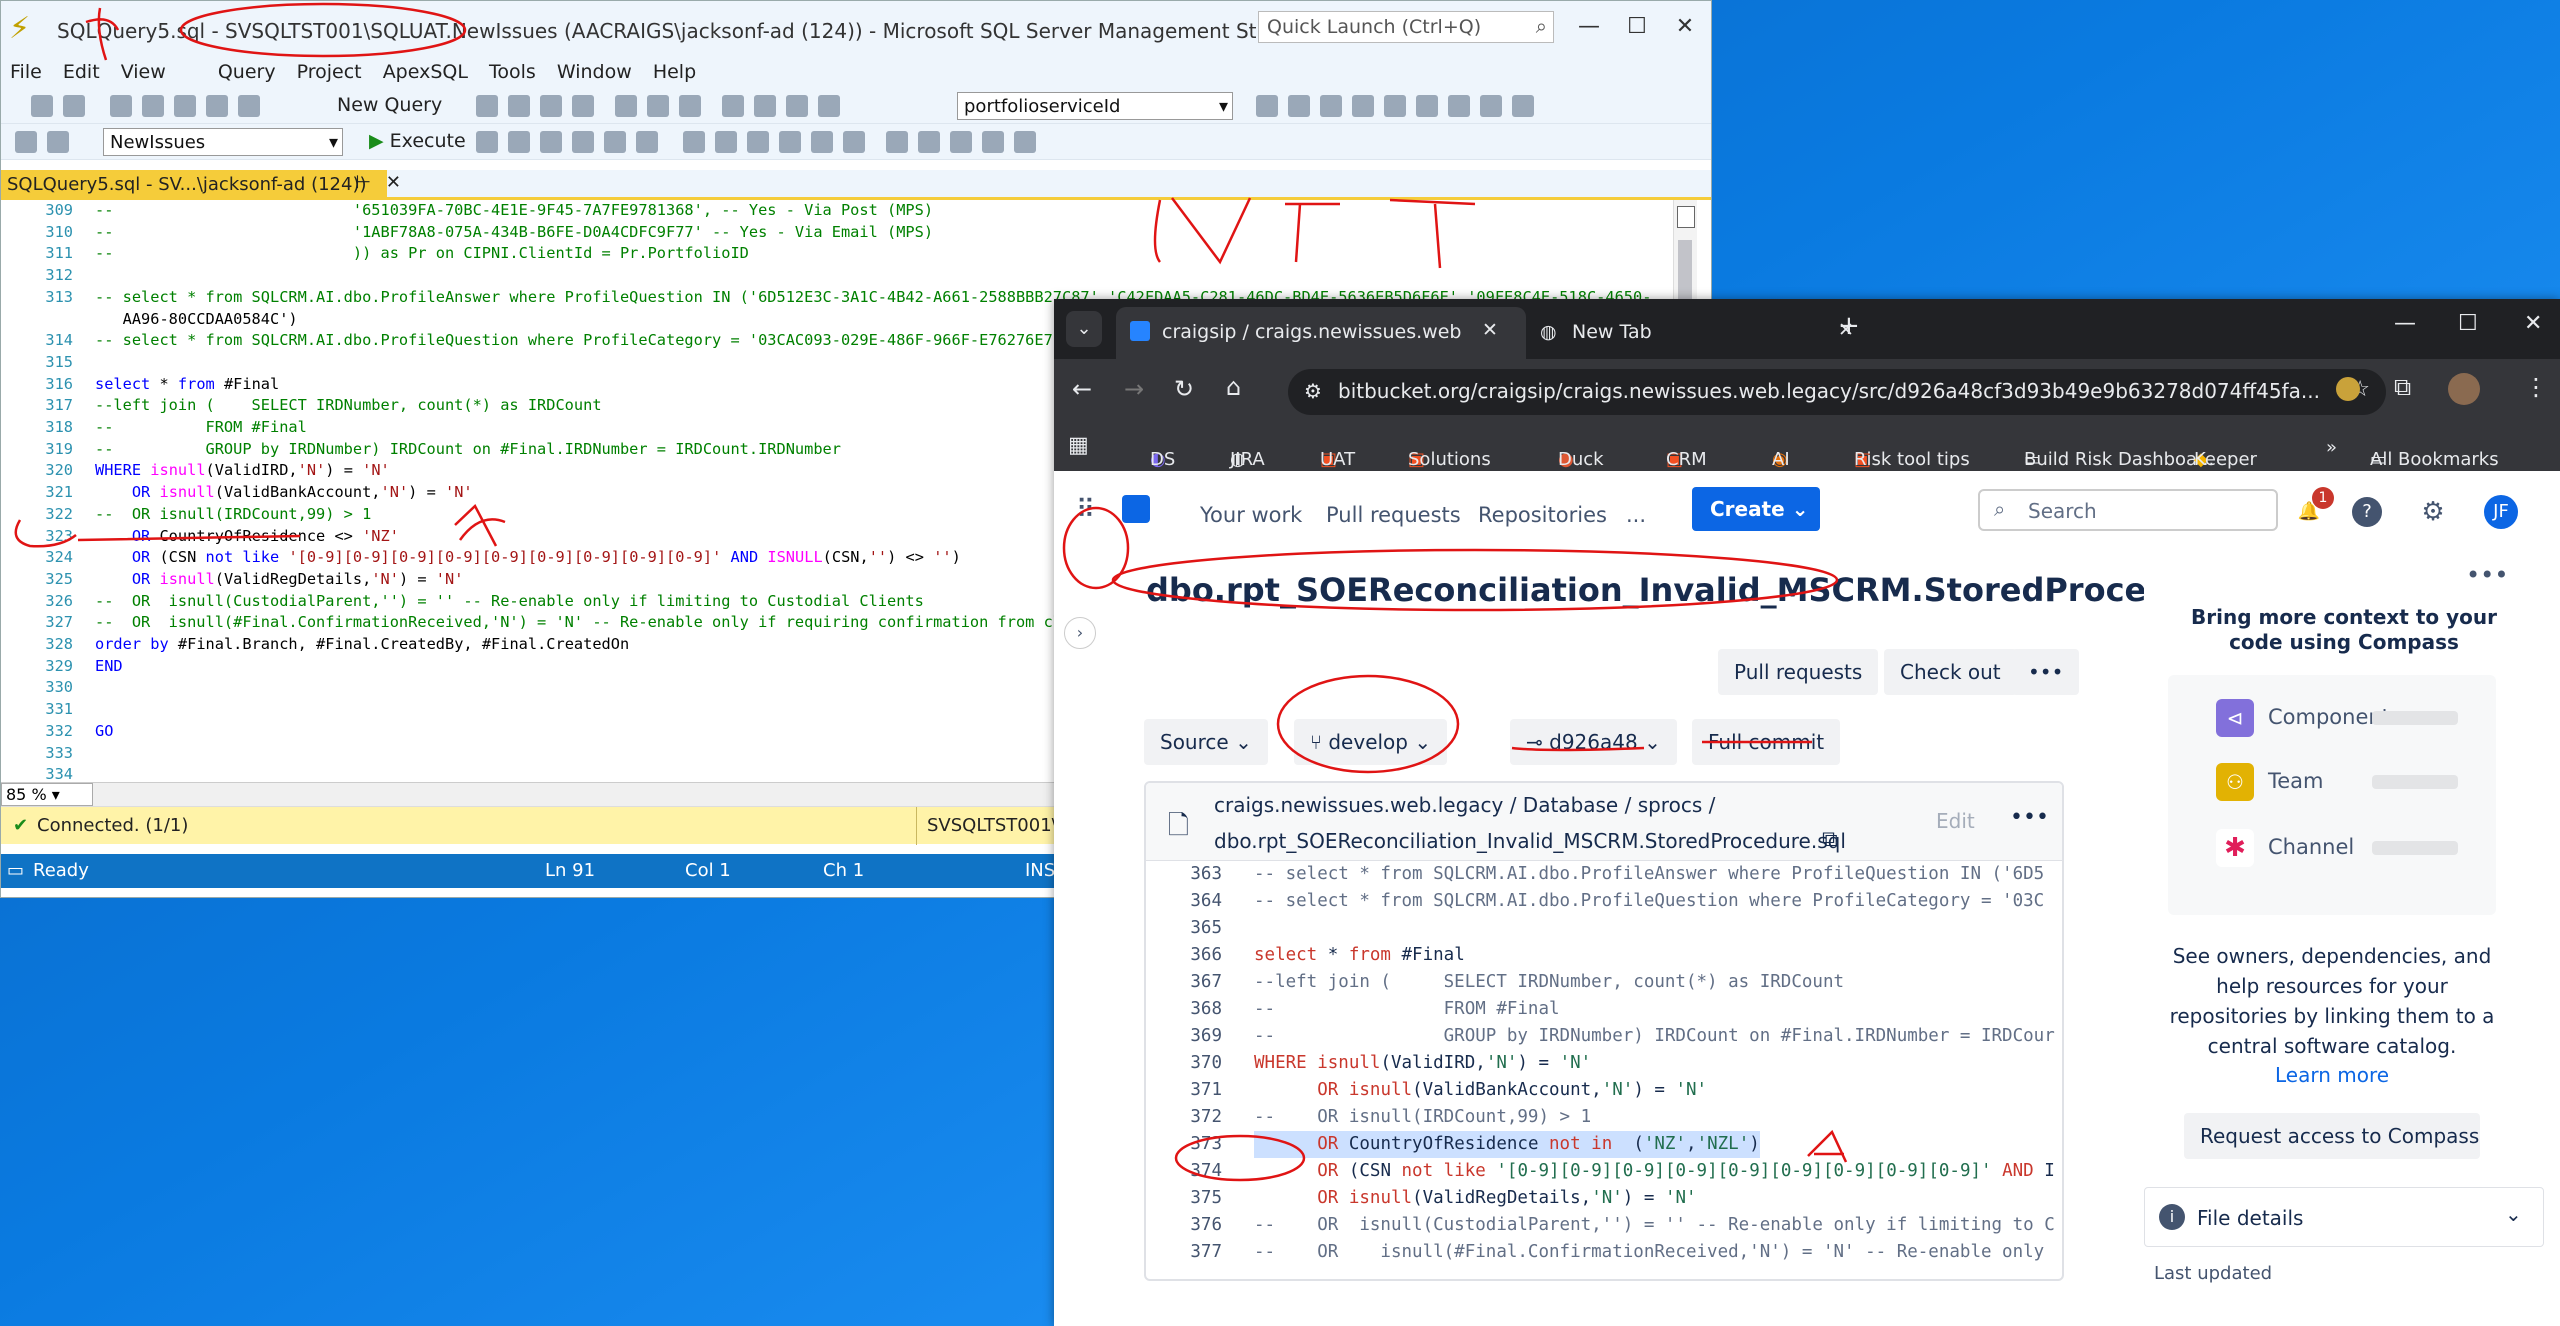  I want to click on home-icon: ⌂, so click(1233, 387).